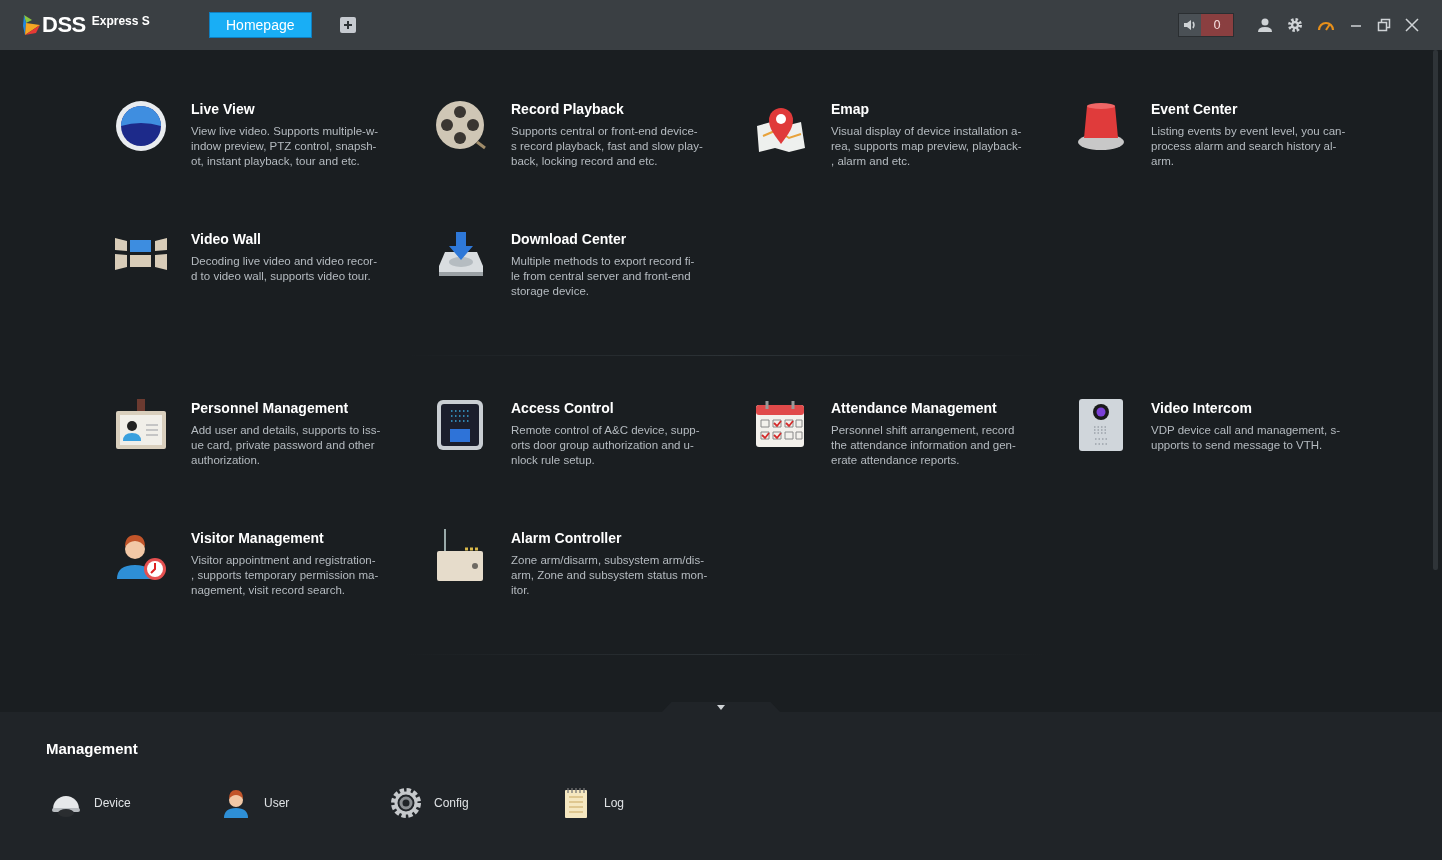 The width and height of the screenshot is (1442, 860). What do you see at coordinates (1202, 408) in the screenshot?
I see `module-title: Video Intercom` at bounding box center [1202, 408].